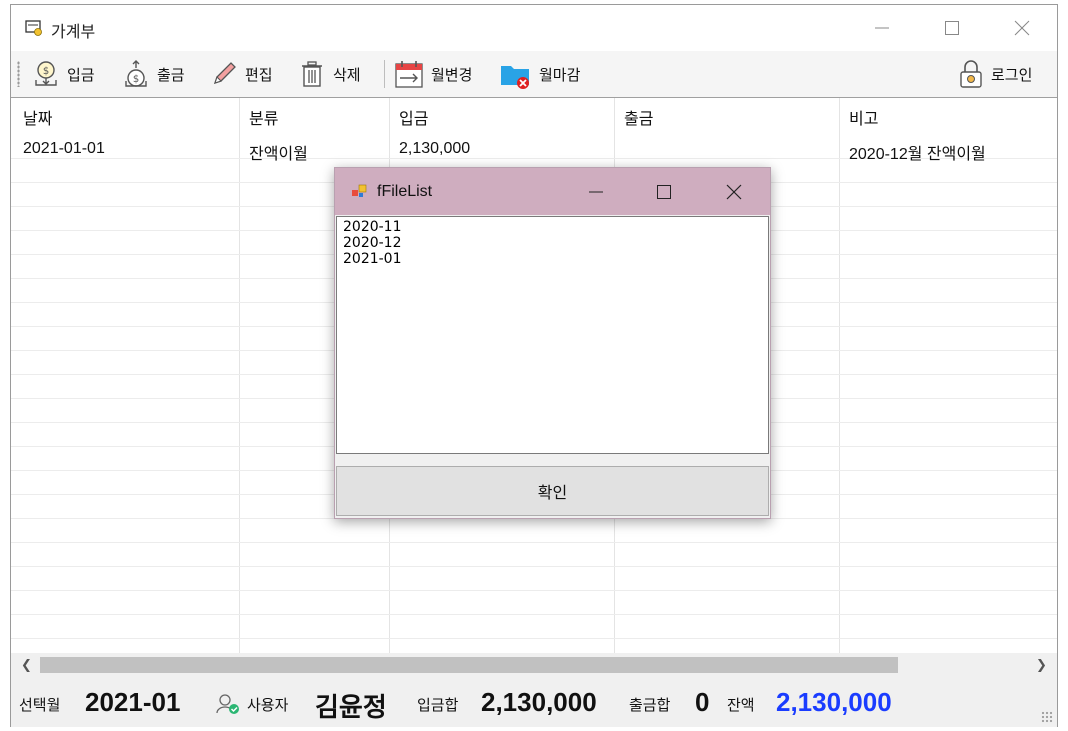 Image resolution: width=1068 pixels, height=731 pixels. Describe the element at coordinates (917, 154) in the screenshot. I see `cell-note: 2020-12월 잔액이월` at that location.